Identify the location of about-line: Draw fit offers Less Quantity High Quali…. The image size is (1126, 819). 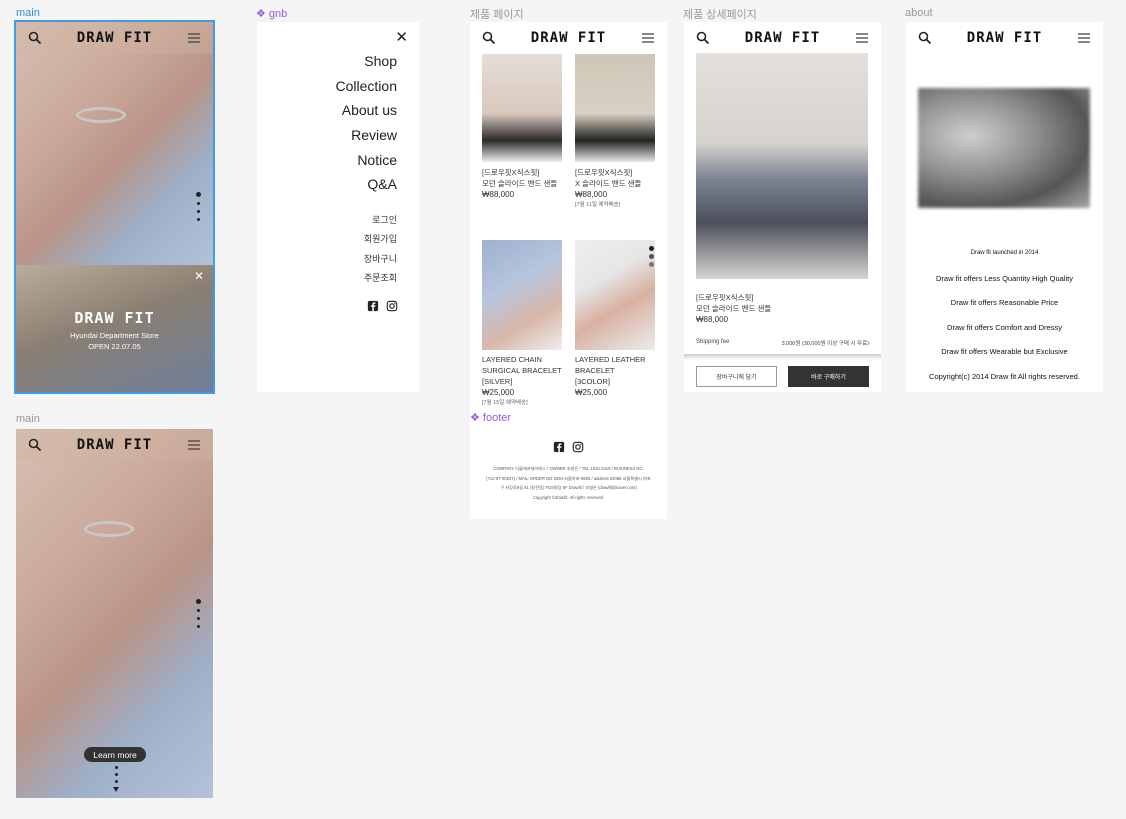
(1004, 278).